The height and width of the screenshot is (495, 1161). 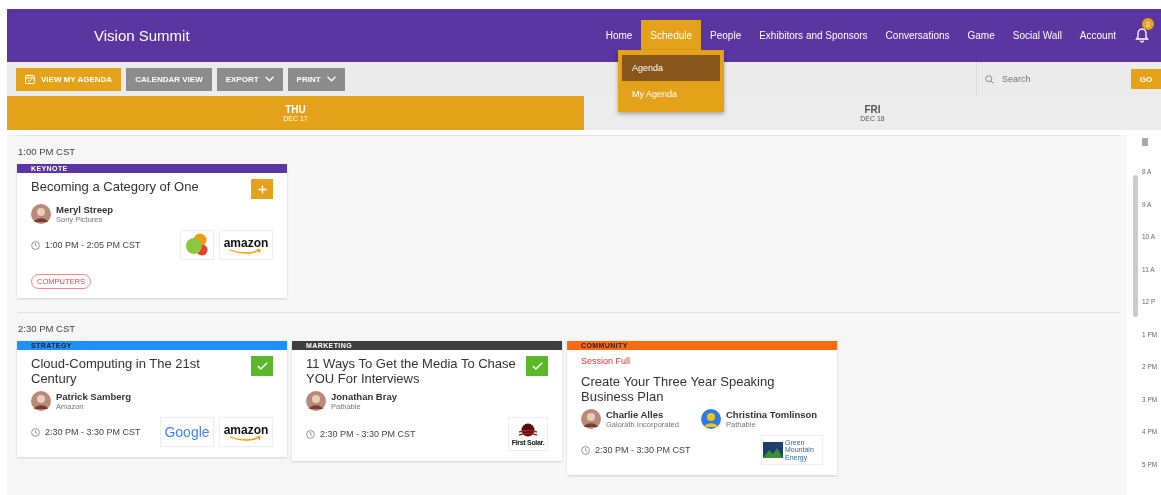 I want to click on plus-icon, so click(x=262, y=189).